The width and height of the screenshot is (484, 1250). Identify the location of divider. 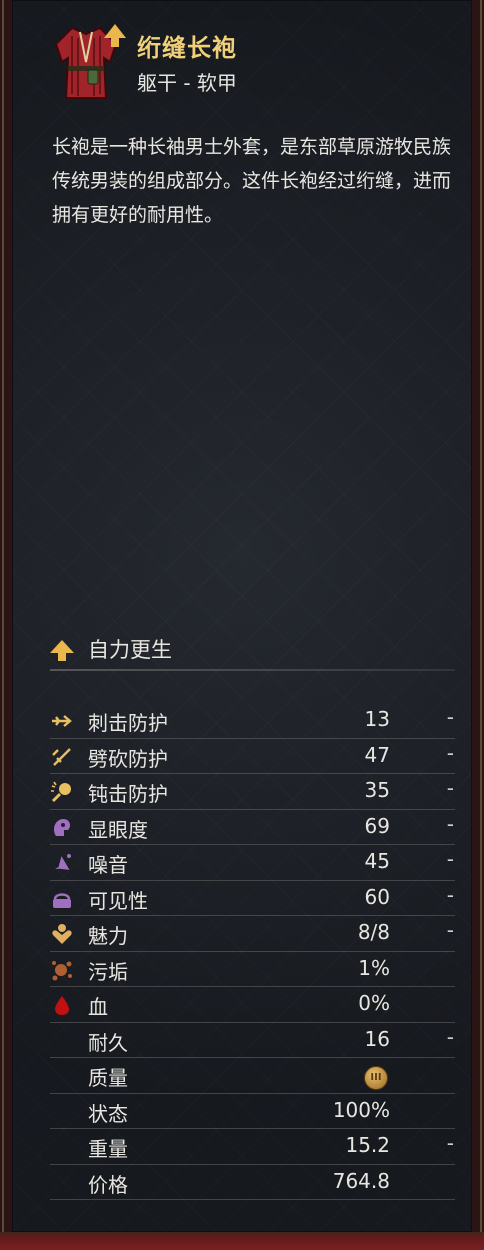
(252, 670).